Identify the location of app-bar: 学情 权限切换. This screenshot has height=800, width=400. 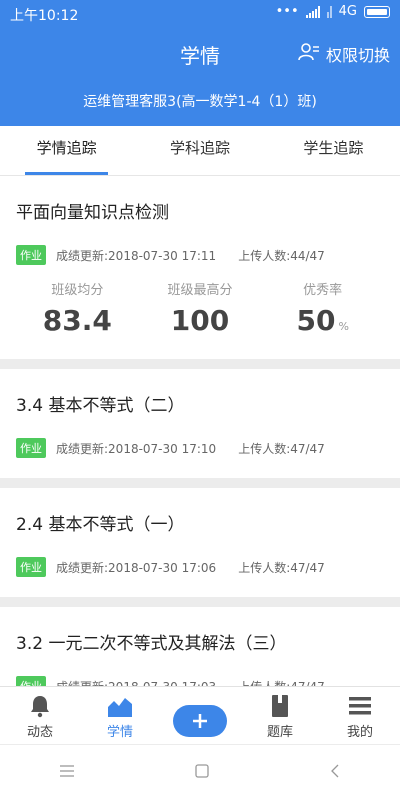
(200, 54).